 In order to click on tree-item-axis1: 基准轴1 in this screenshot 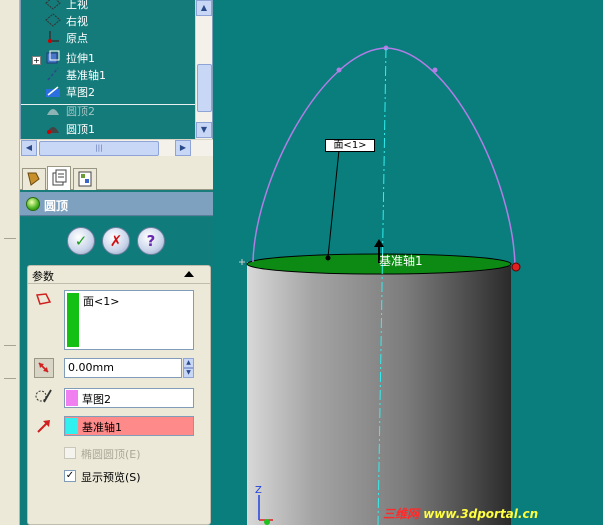, I will do `click(108, 74)`.